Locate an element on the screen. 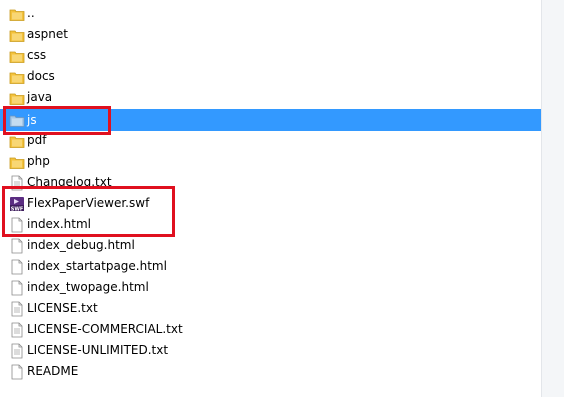 The width and height of the screenshot is (564, 397). file-row-aspnet: aspnet is located at coordinates (270, 34).